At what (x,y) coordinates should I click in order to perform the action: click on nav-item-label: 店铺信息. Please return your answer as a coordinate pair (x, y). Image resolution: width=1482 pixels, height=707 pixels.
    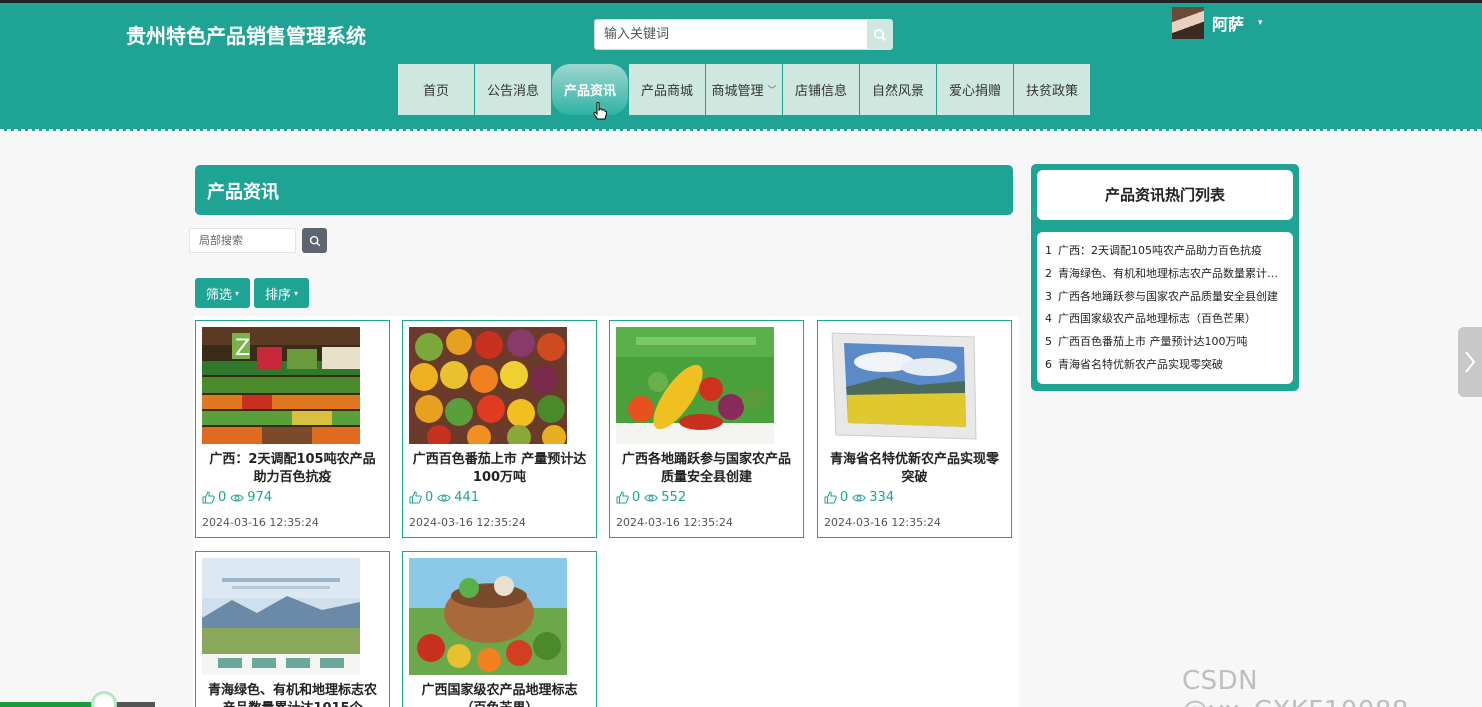
    Looking at the image, I should click on (820, 91).